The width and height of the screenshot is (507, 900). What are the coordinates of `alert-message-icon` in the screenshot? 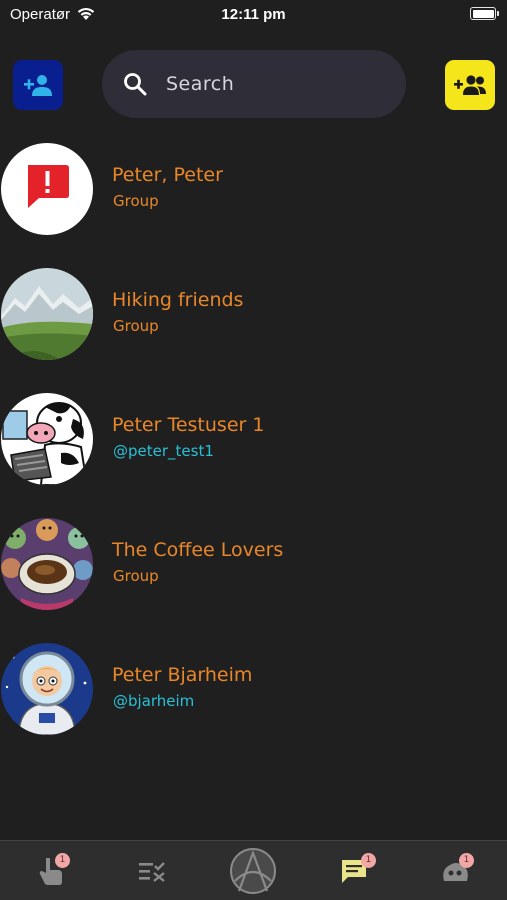 It's located at (47, 189).